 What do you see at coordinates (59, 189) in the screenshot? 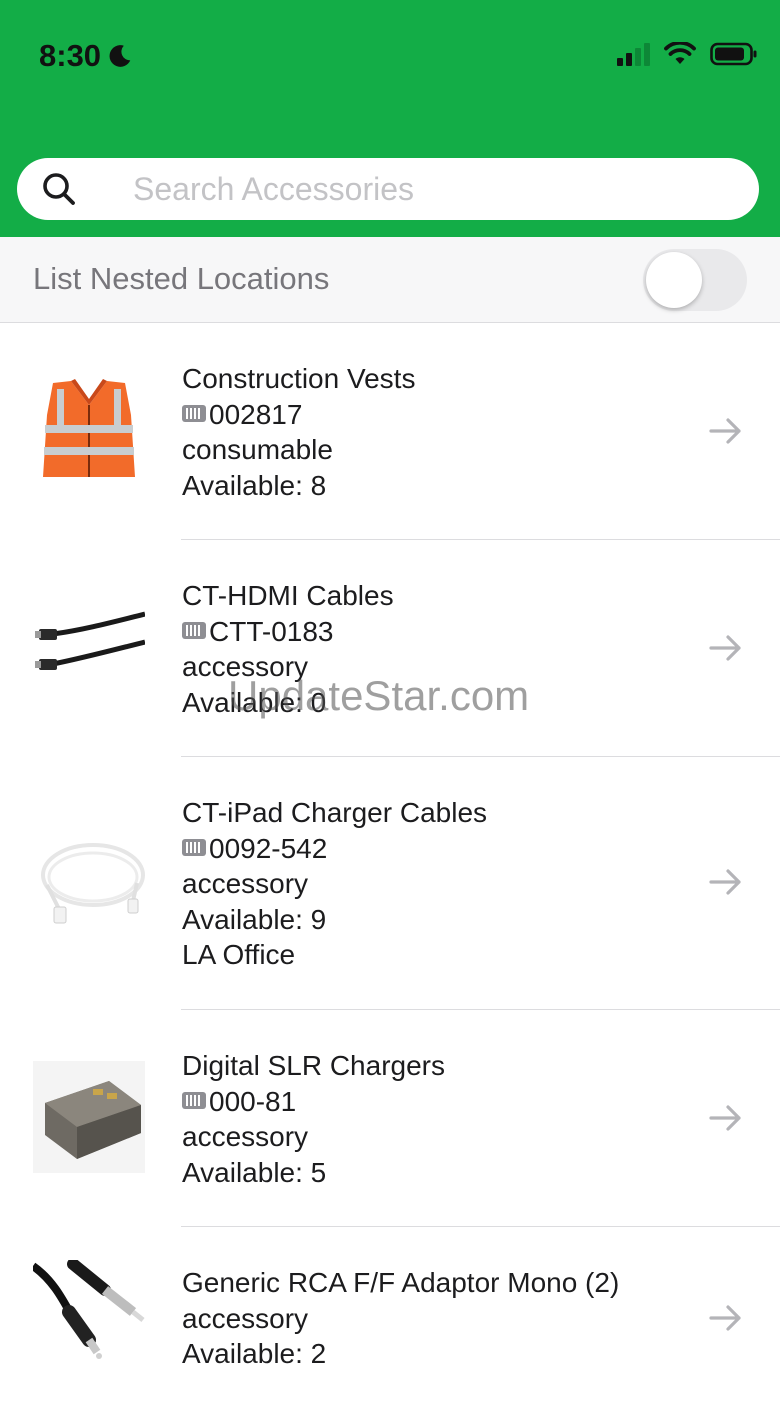
I see `search-icon` at bounding box center [59, 189].